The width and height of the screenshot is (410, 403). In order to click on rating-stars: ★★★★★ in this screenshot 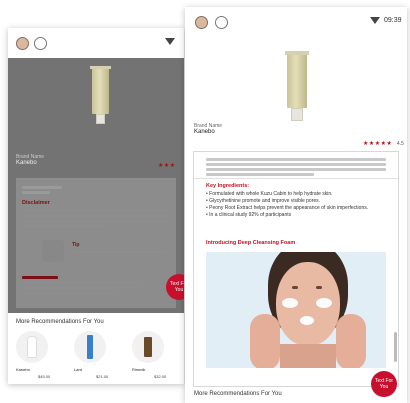, I will do `click(378, 144)`.